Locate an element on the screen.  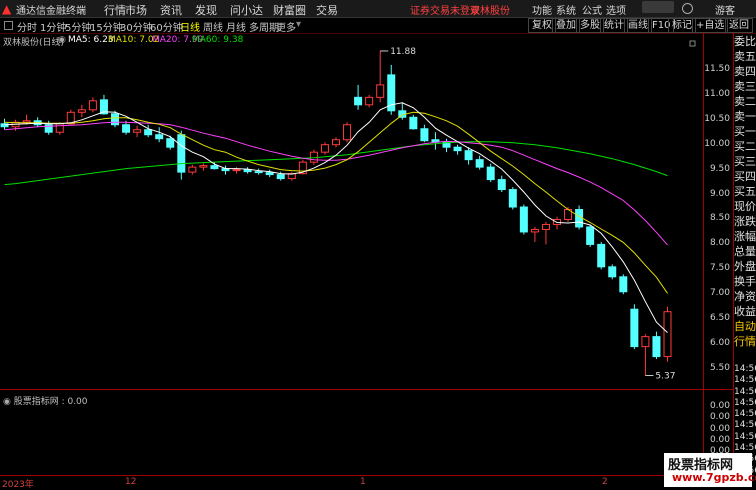
price-tick: 8.00 is located at coordinates (719, 243).